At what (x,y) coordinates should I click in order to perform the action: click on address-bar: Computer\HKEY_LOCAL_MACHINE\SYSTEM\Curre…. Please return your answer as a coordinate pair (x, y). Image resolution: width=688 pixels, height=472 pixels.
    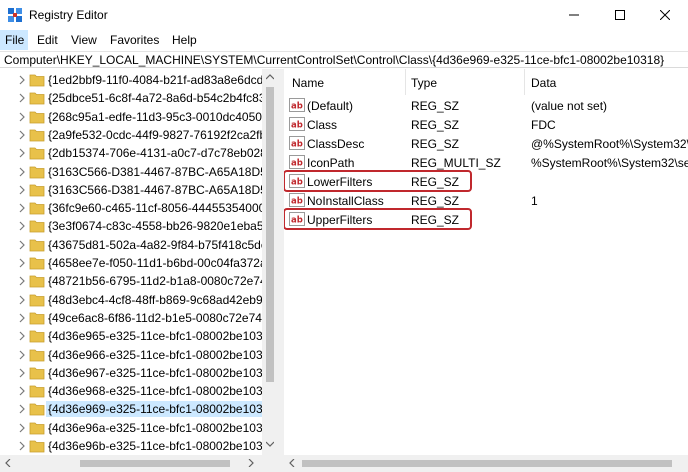
    Looking at the image, I should click on (344, 59).